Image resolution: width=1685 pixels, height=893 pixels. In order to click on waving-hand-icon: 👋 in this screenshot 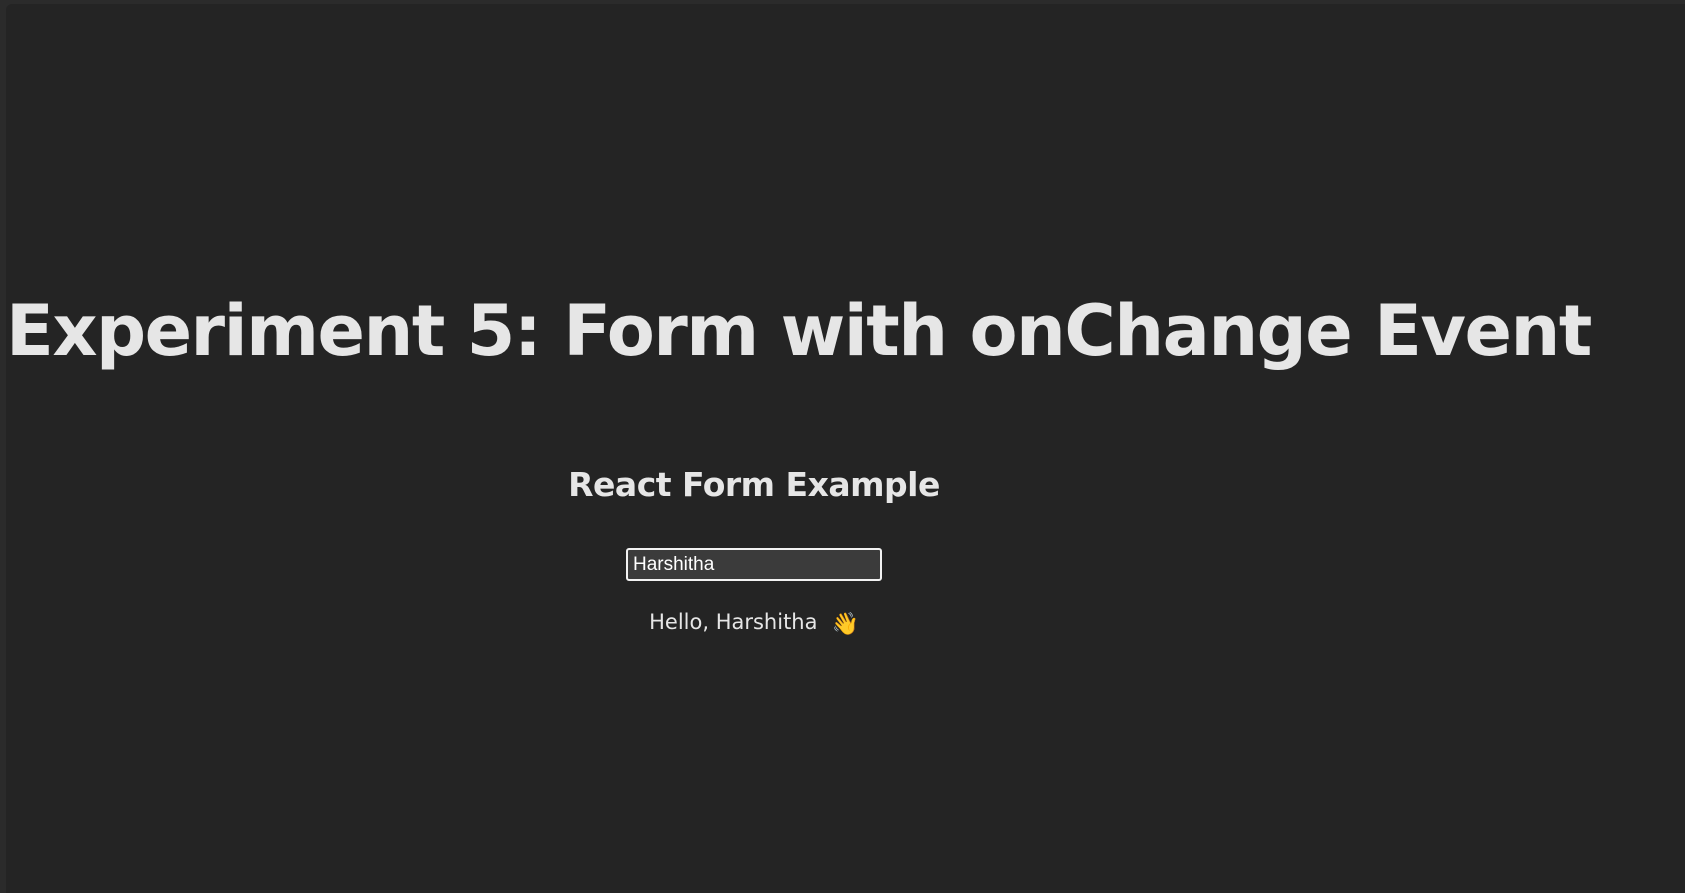, I will do `click(845, 624)`.